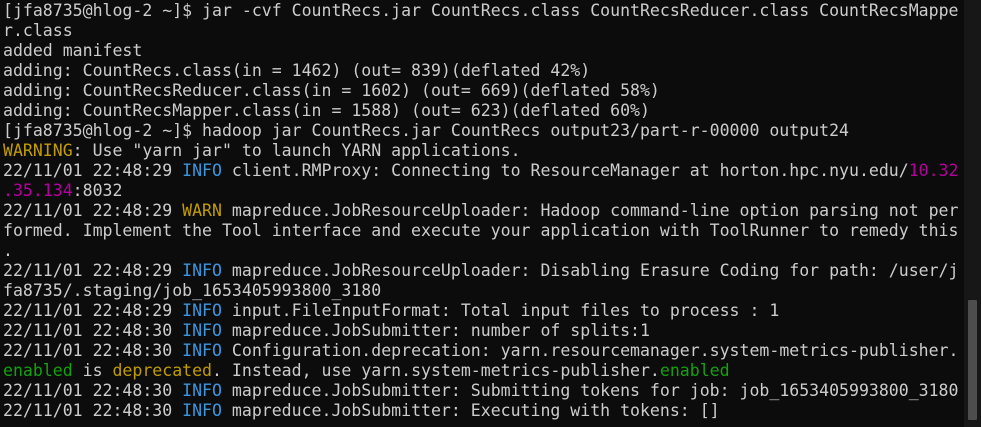 This screenshot has height=427, width=981. What do you see at coordinates (484, 291) in the screenshot?
I see `terminal-line: fa8735/.staging/job_1653405993800_3180` at bounding box center [484, 291].